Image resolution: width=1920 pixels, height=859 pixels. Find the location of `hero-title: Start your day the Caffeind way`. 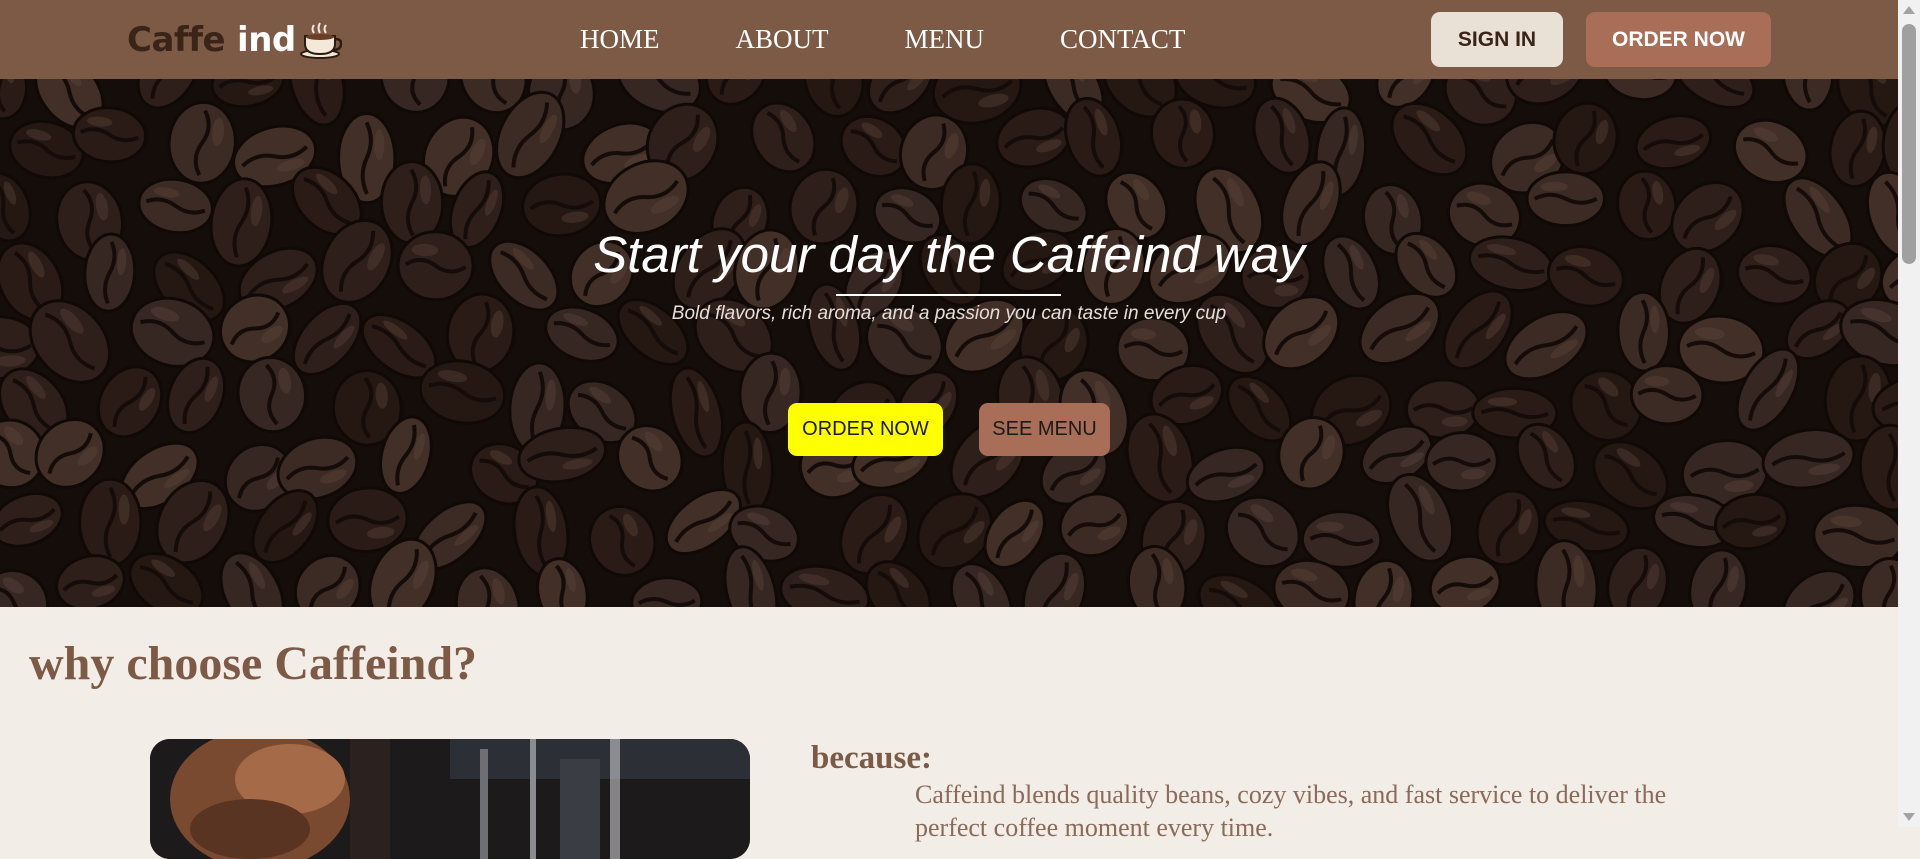

hero-title: Start your day the Caffeind way is located at coordinates (949, 254).